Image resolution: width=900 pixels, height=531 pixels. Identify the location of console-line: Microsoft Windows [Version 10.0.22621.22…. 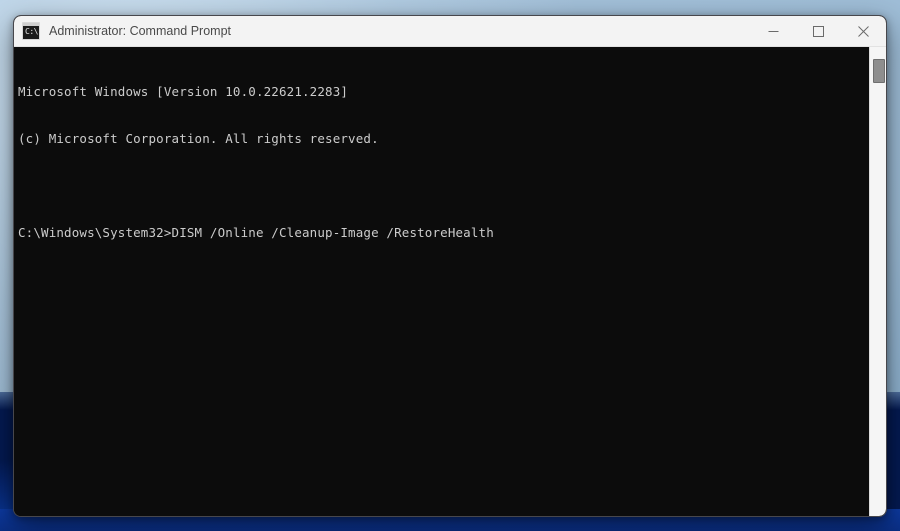
(183, 92).